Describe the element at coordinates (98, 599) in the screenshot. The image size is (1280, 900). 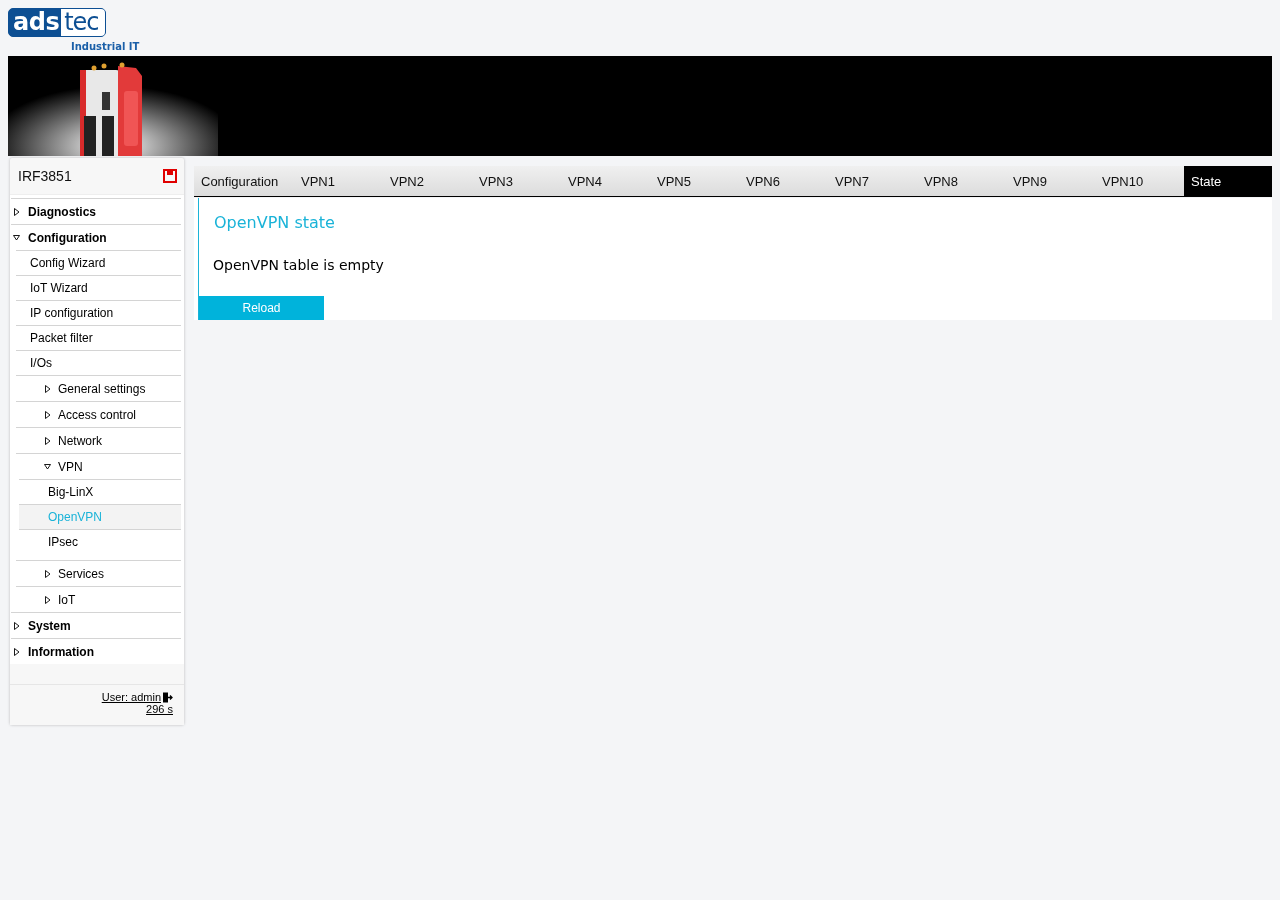
I see `tree-item: IoT` at that location.